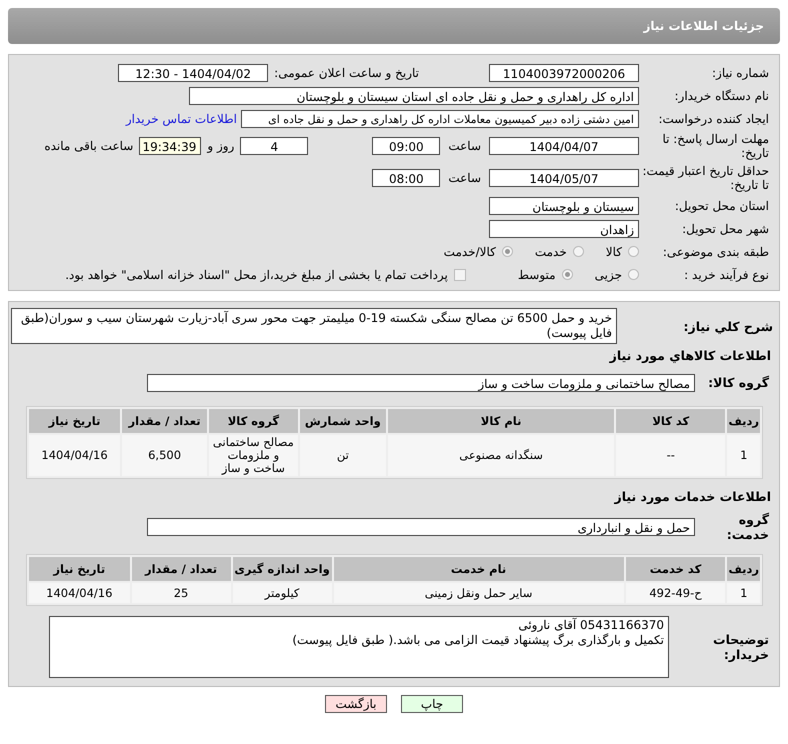 The height and width of the screenshot is (744, 788). Describe the element at coordinates (432, 704) in the screenshot. I see `print-button: چاپ` at that location.